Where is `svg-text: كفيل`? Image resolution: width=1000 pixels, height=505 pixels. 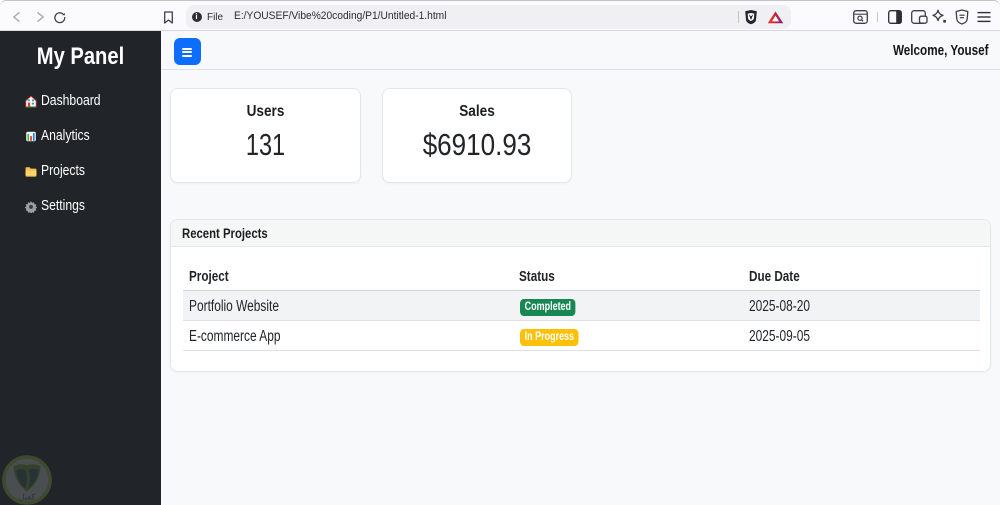 svg-text: كفيل is located at coordinates (27, 497).